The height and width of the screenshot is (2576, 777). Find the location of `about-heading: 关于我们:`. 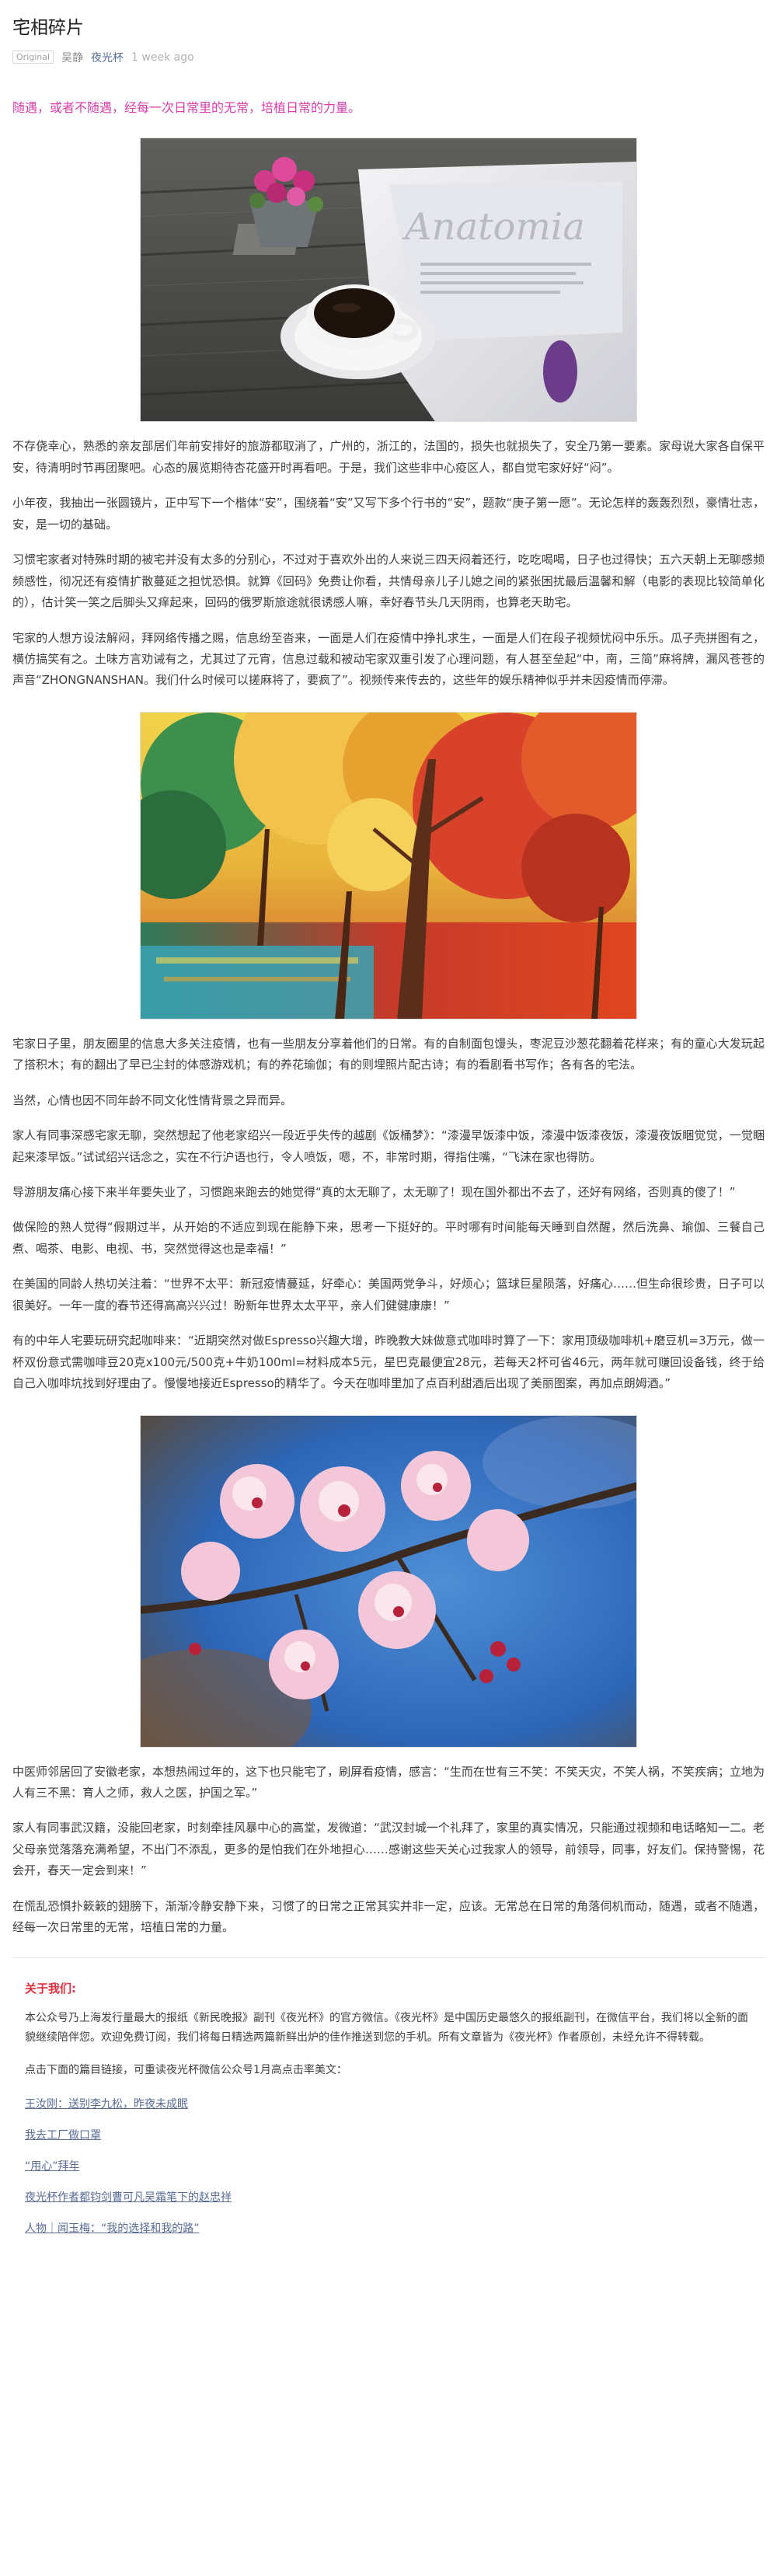

about-heading: 关于我们: is located at coordinates (50, 1988).